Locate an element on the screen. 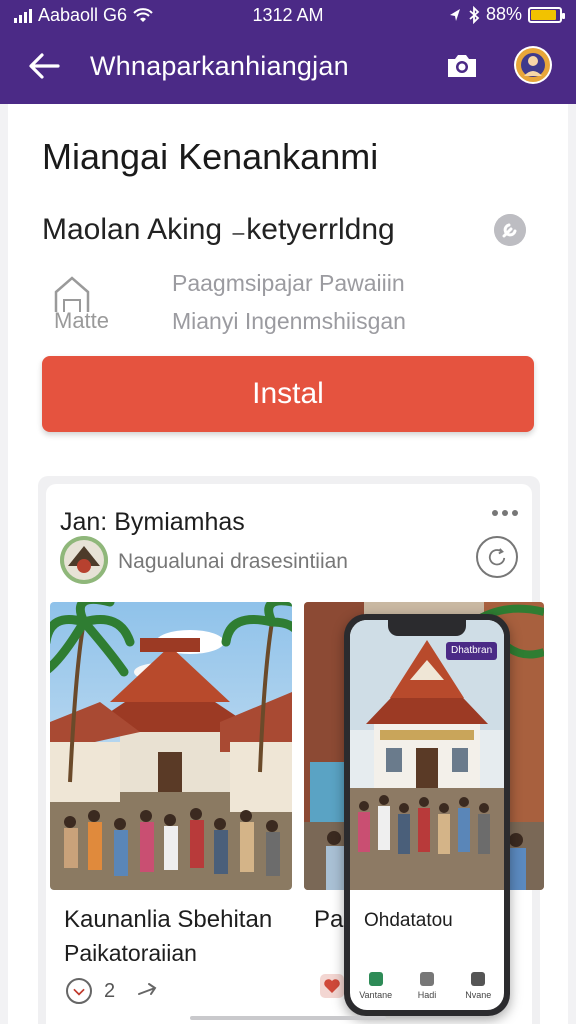  app-logo: Matte is located at coordinates (85, 304).